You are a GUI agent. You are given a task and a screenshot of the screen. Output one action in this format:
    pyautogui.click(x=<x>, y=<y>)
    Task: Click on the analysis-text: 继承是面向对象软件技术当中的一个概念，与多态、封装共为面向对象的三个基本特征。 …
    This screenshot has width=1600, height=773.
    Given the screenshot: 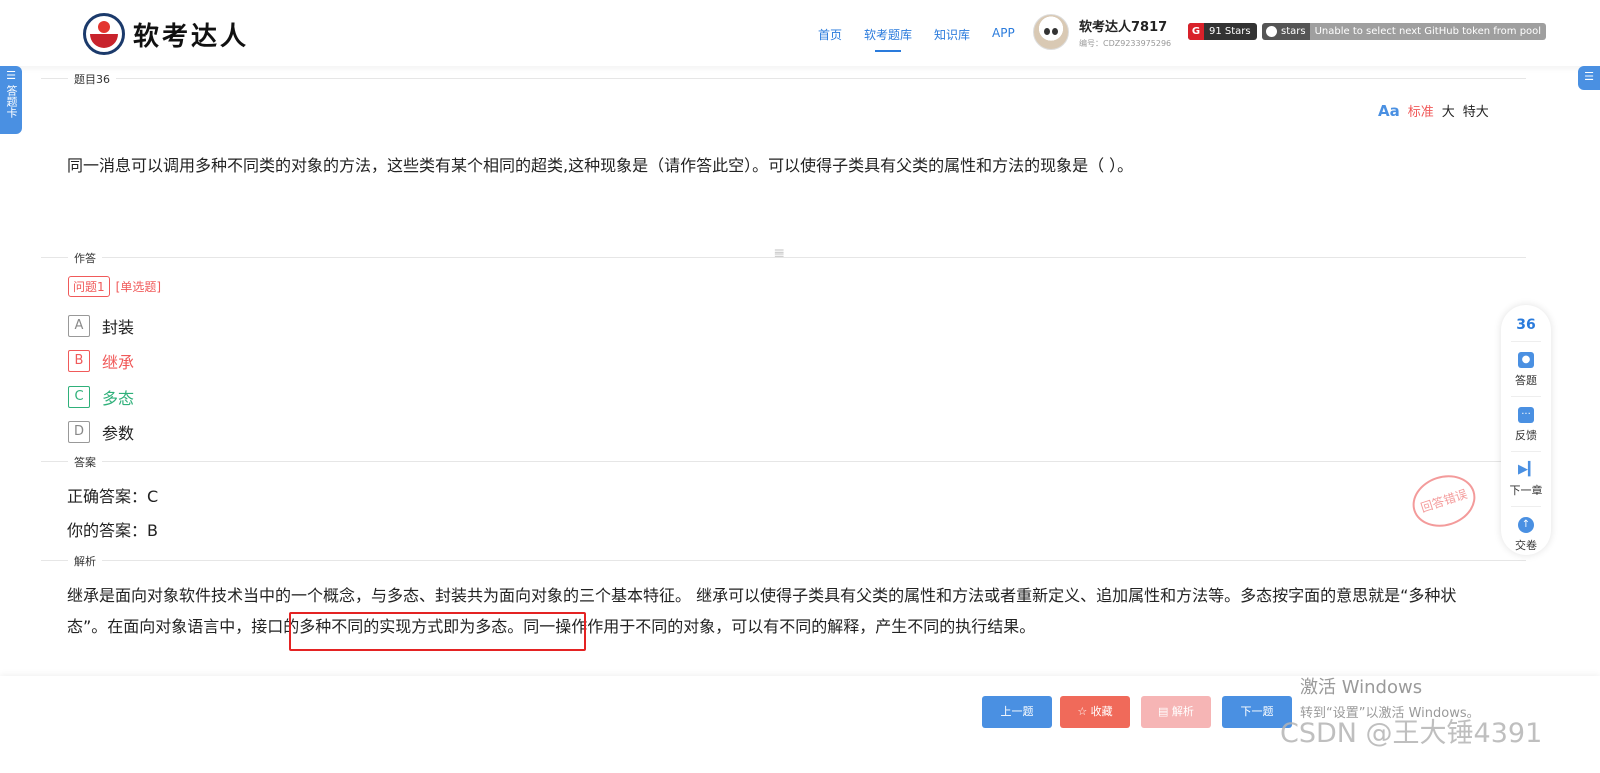 What is the action you would take?
    pyautogui.click(x=762, y=611)
    